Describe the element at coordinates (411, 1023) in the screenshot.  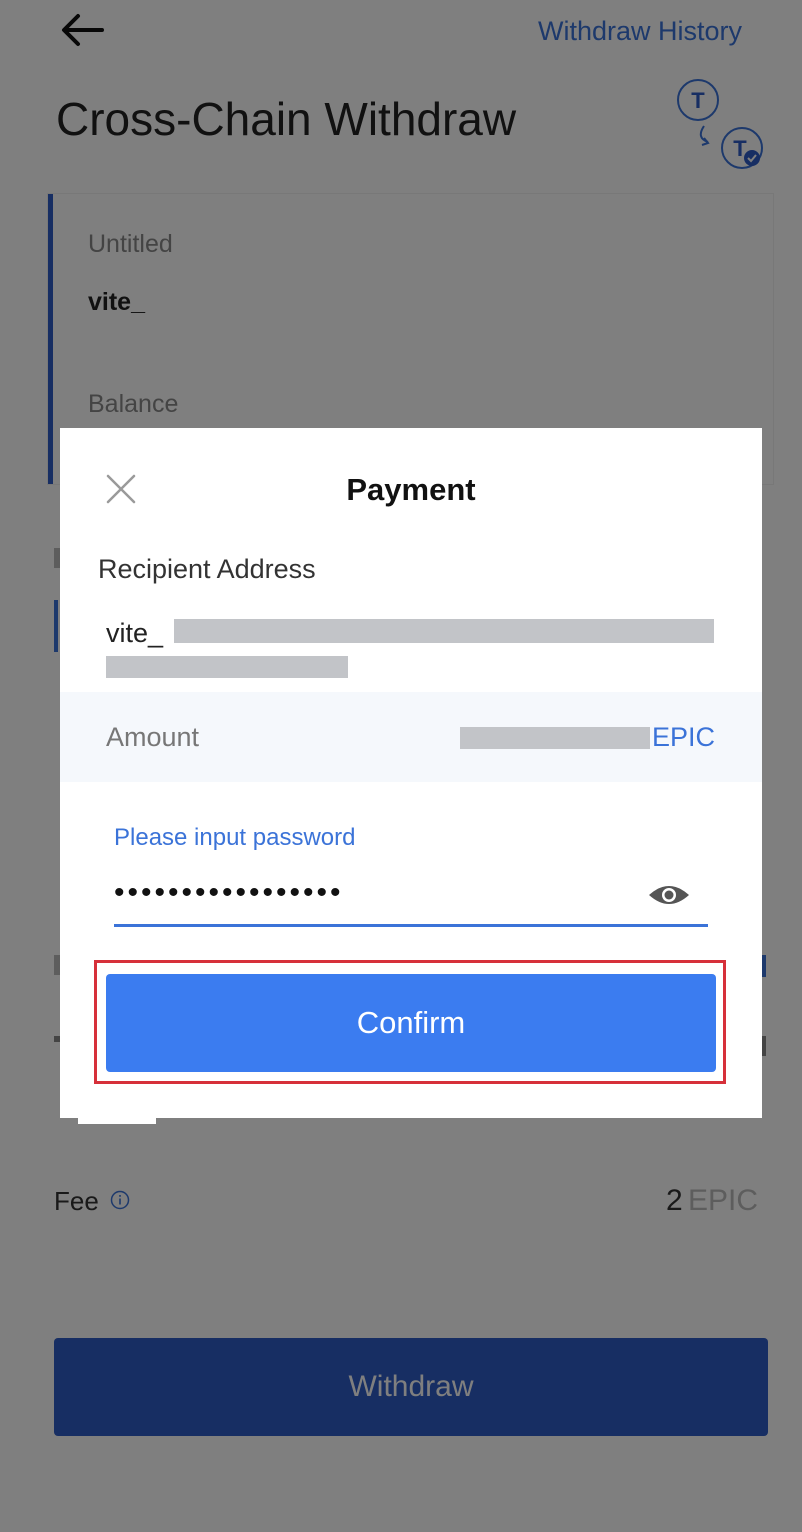
I see `confirm-button: Confirm` at that location.